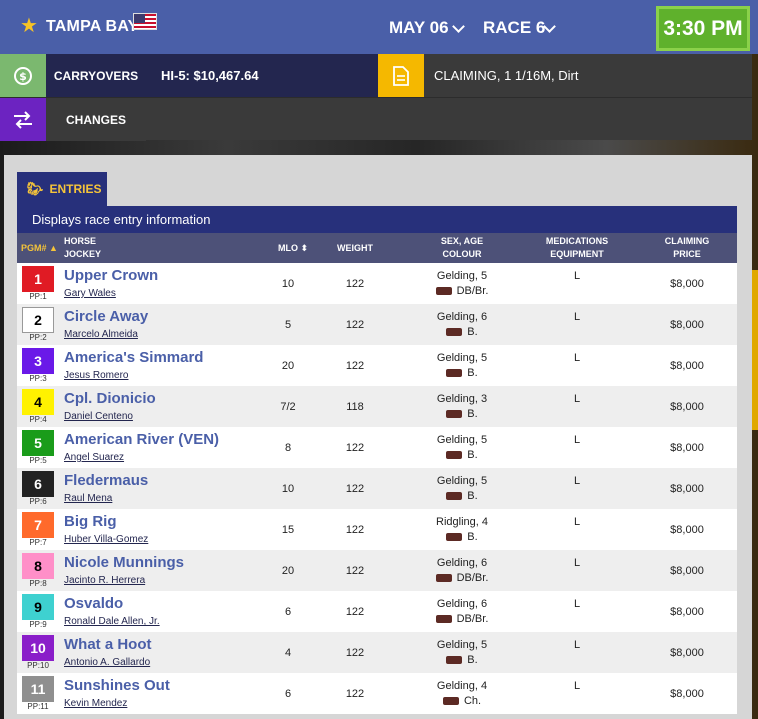 The image size is (758, 719). Describe the element at coordinates (96, 75) in the screenshot. I see `carryovers-label: CARRYOVERS` at that location.